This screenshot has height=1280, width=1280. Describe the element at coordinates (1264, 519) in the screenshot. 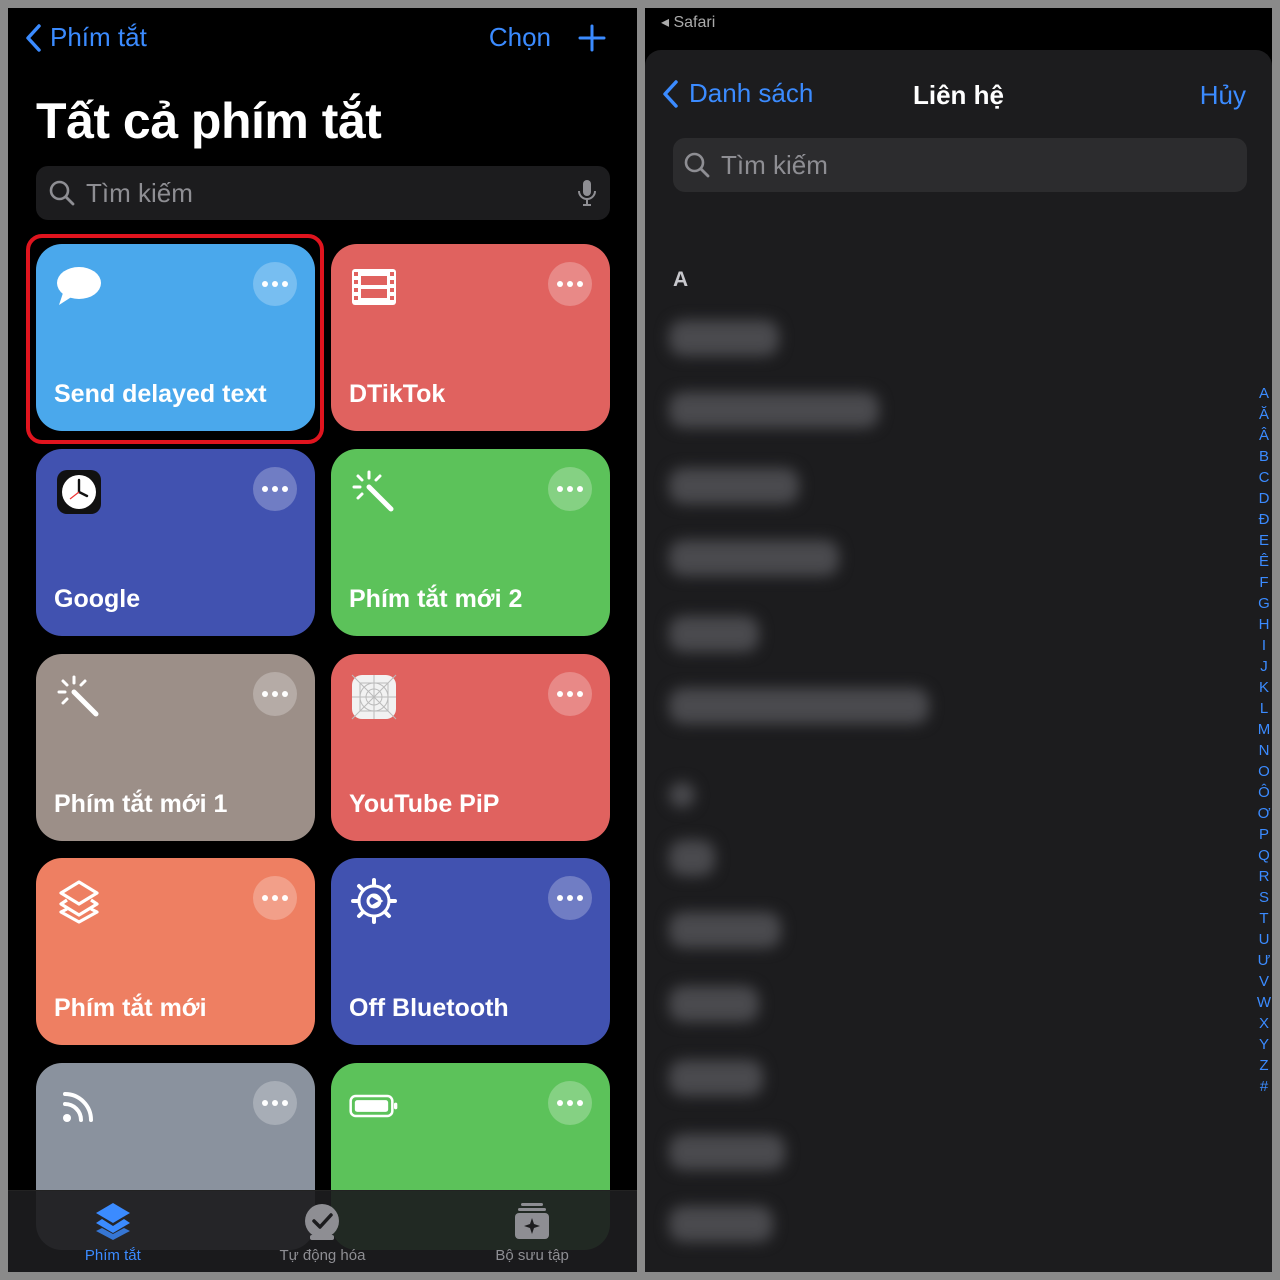

I see `index-letter: Đ` at that location.